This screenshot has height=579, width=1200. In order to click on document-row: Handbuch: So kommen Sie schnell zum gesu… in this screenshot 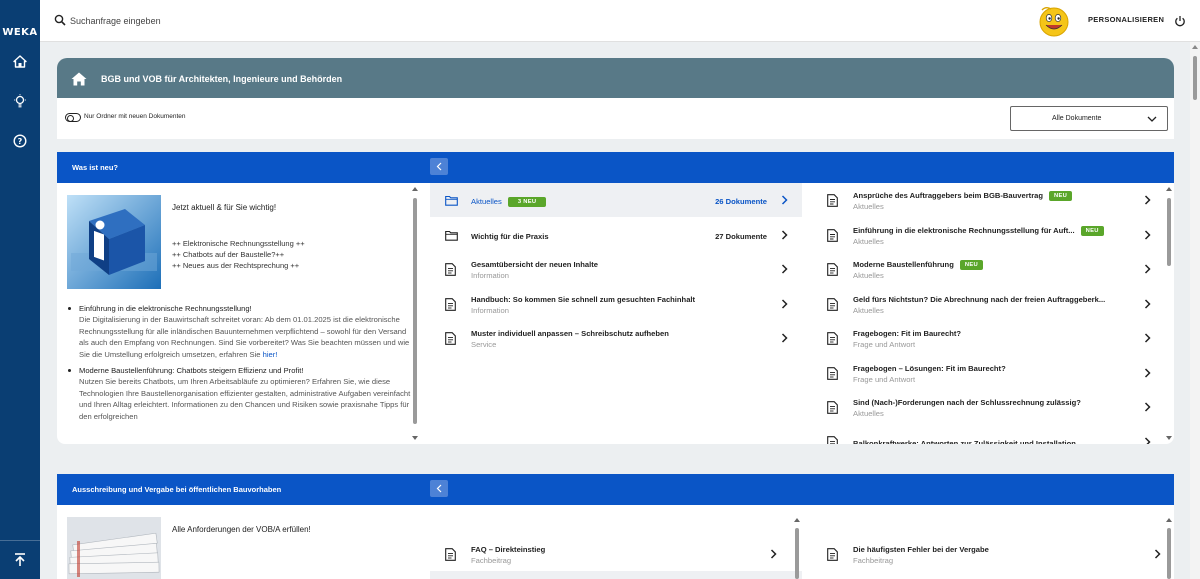, I will do `click(616, 304)`.